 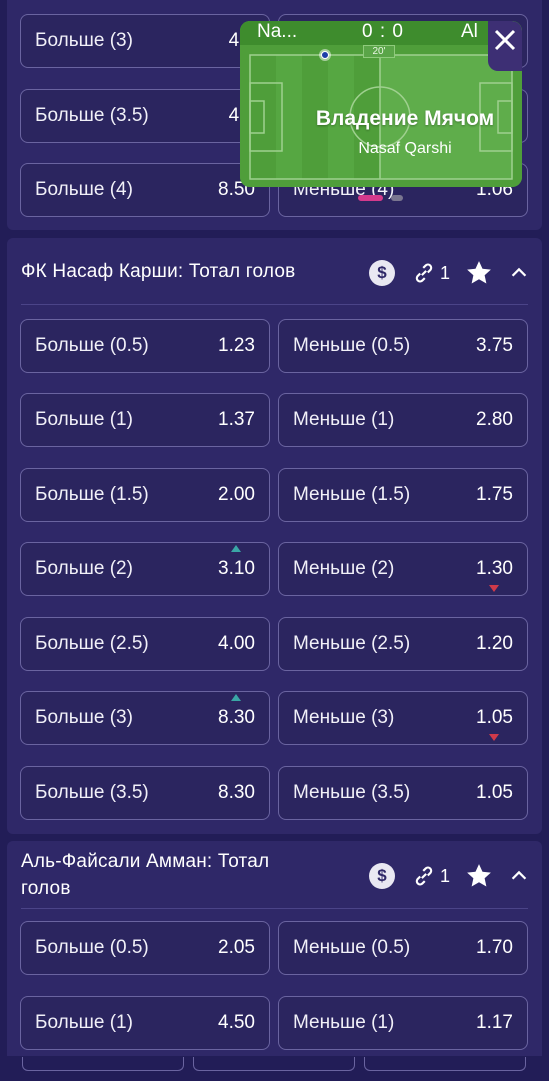 I want to click on odds-button-under-1: Меньше (1) 2.80, so click(x=403, y=420).